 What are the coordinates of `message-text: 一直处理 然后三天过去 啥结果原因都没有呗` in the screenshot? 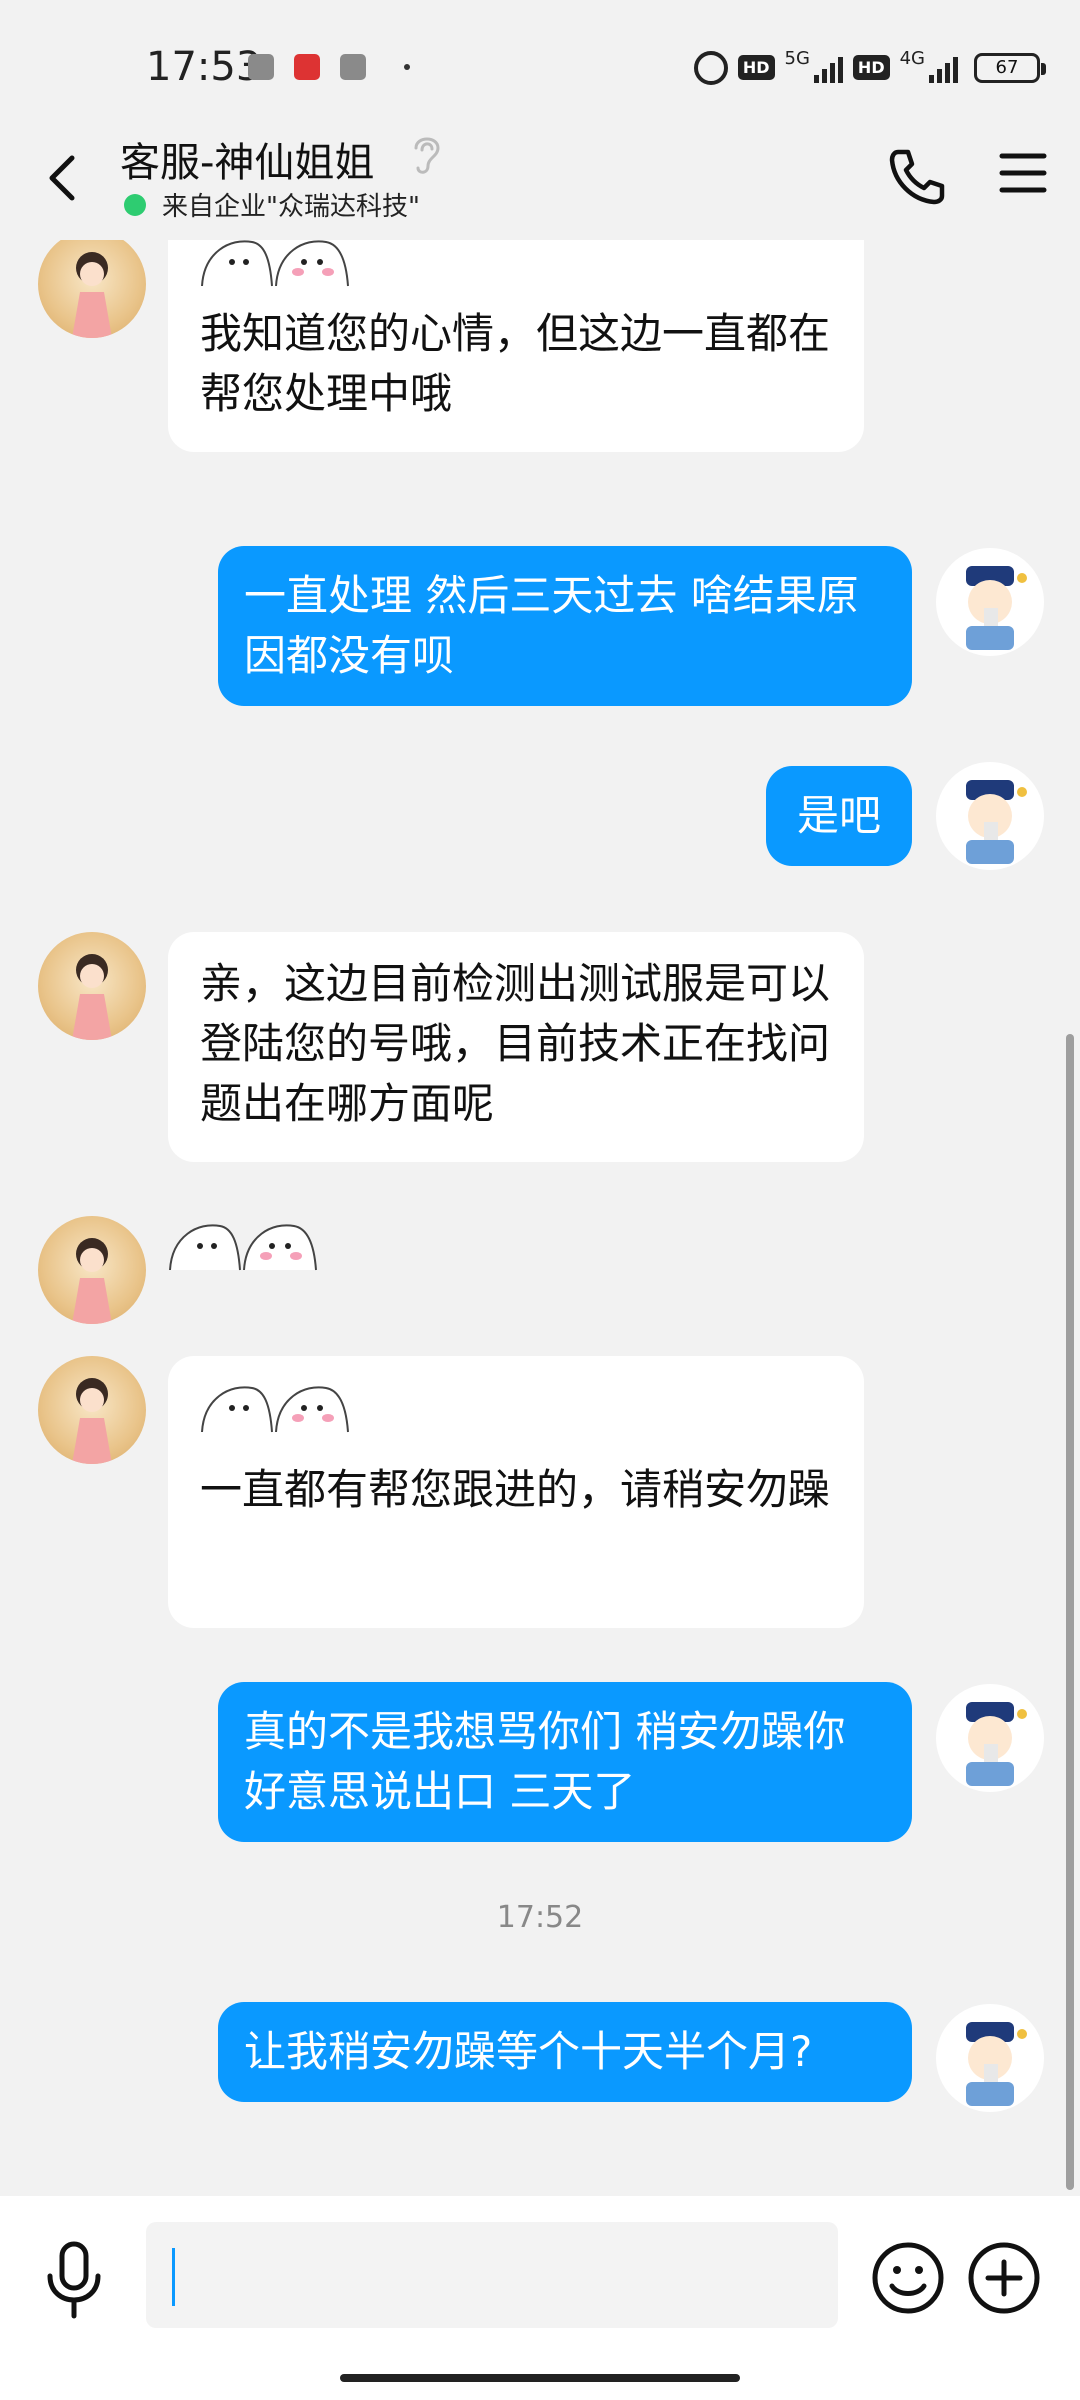 It's located at (551, 625).